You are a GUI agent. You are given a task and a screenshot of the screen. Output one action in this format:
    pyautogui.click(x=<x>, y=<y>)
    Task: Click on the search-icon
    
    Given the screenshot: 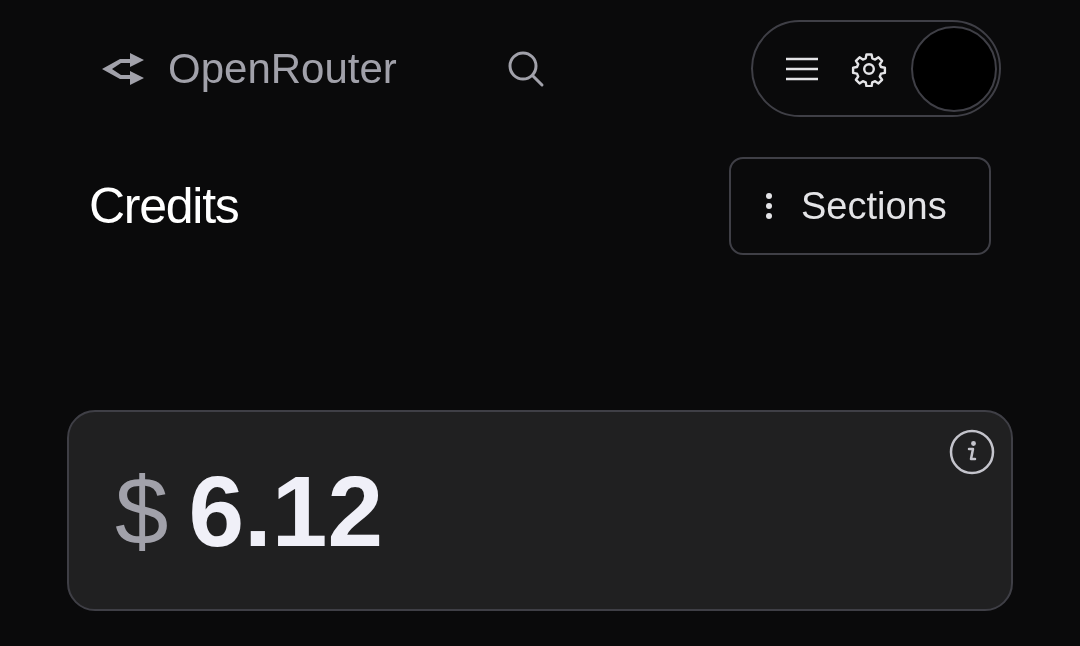 What is the action you would take?
    pyautogui.click(x=525, y=68)
    